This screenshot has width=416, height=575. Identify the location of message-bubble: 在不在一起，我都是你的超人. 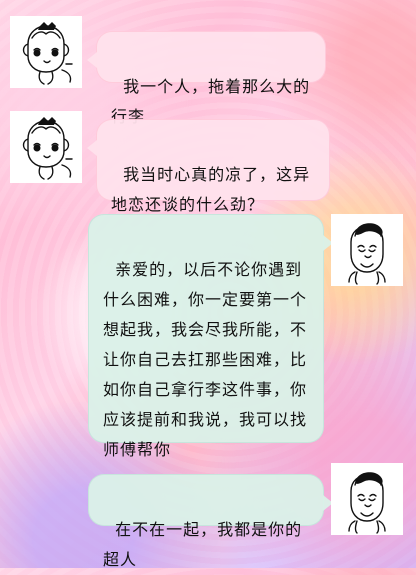
(210, 521).